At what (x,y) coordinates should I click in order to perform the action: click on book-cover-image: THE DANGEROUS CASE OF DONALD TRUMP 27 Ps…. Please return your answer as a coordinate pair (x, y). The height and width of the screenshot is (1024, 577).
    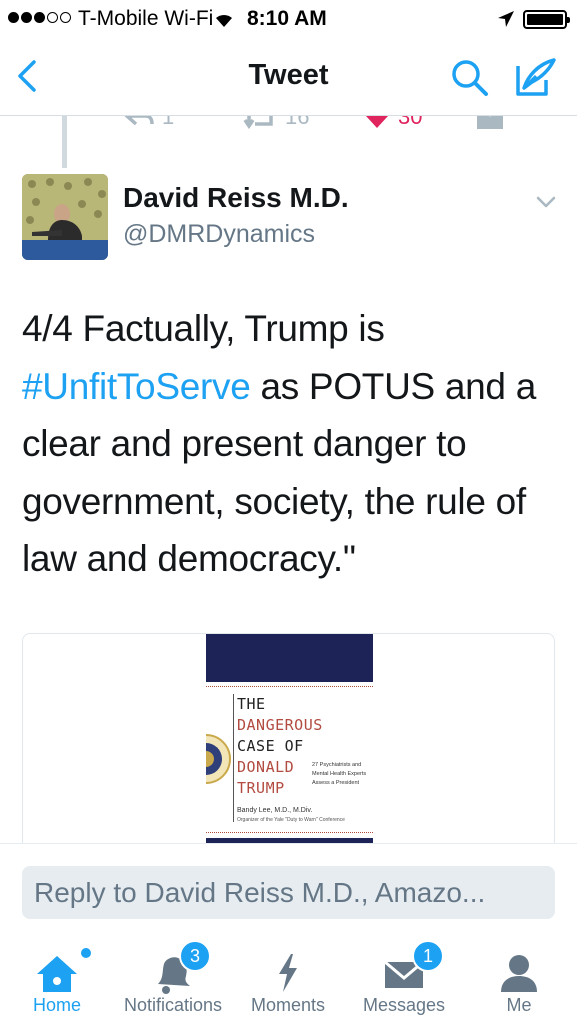
    Looking at the image, I should click on (289, 748).